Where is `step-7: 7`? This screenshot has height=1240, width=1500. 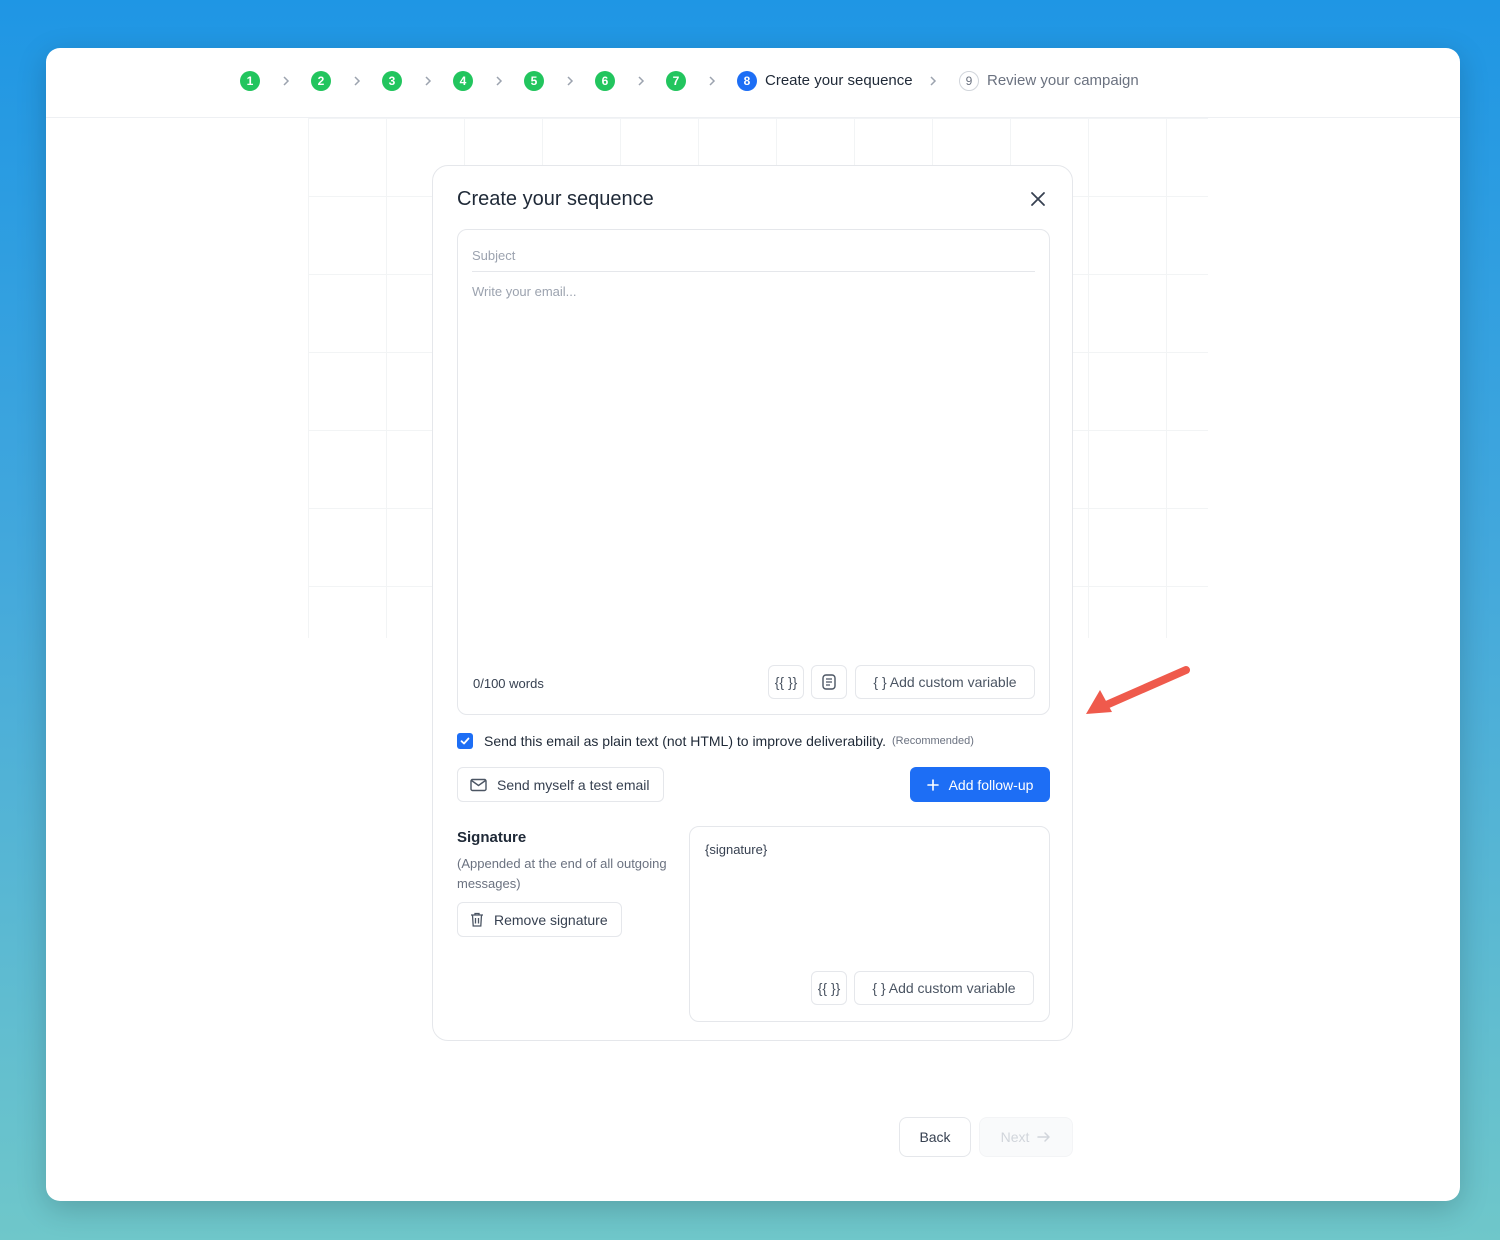
step-7: 7 is located at coordinates (676, 81).